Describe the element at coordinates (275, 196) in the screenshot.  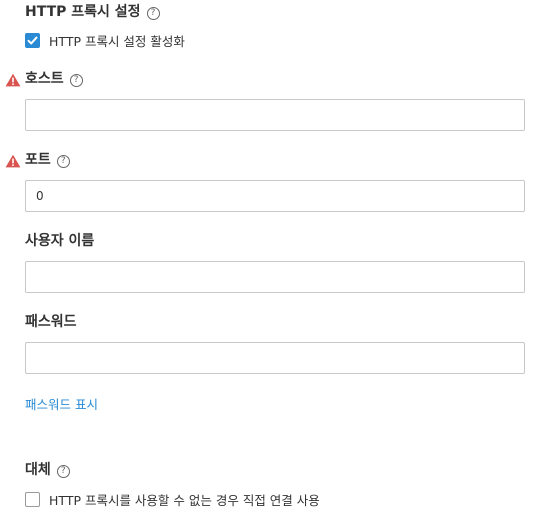
I see `port-input` at that location.